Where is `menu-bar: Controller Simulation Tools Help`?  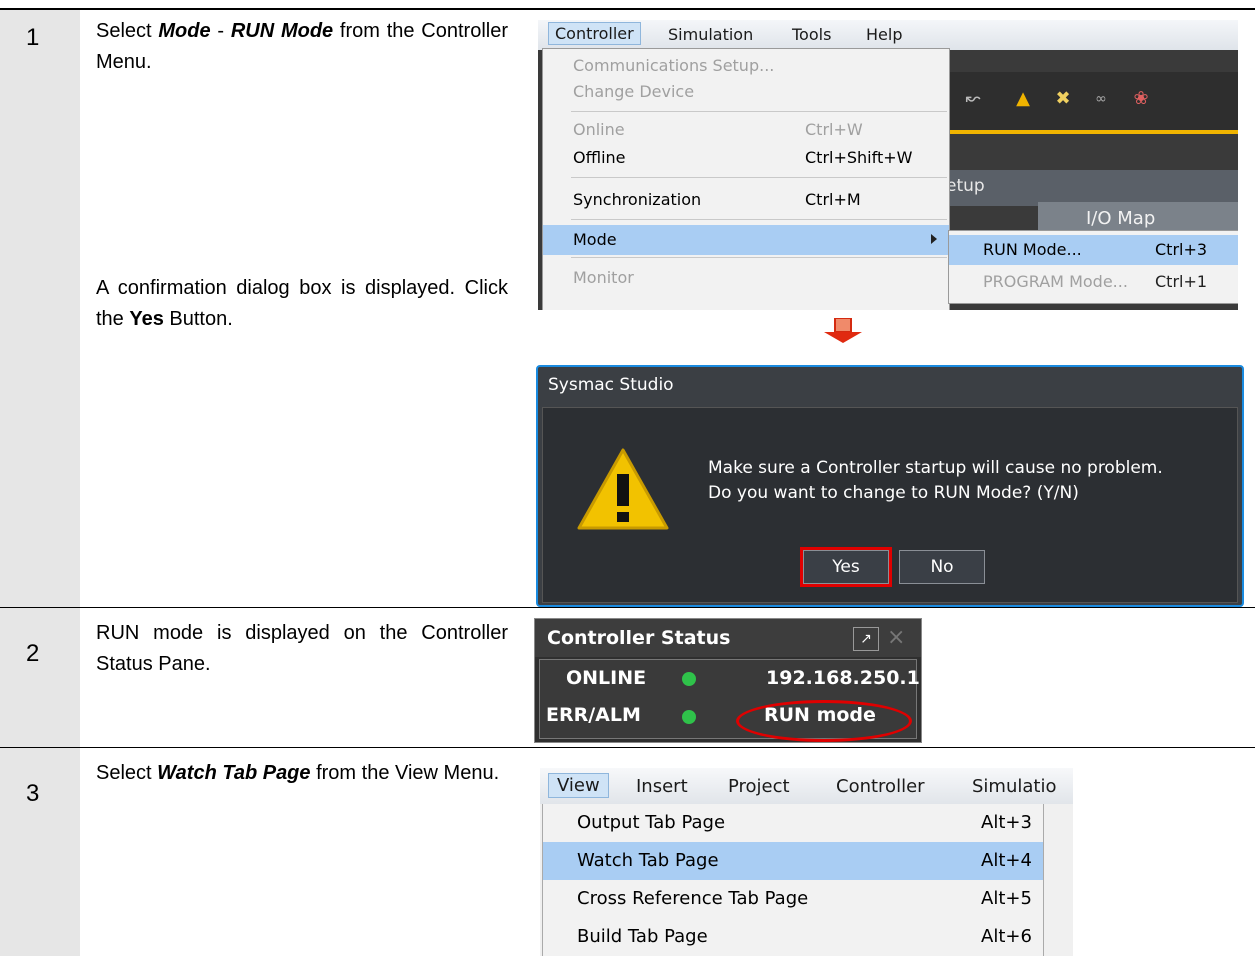
menu-bar: Controller Simulation Tools Help is located at coordinates (888, 35).